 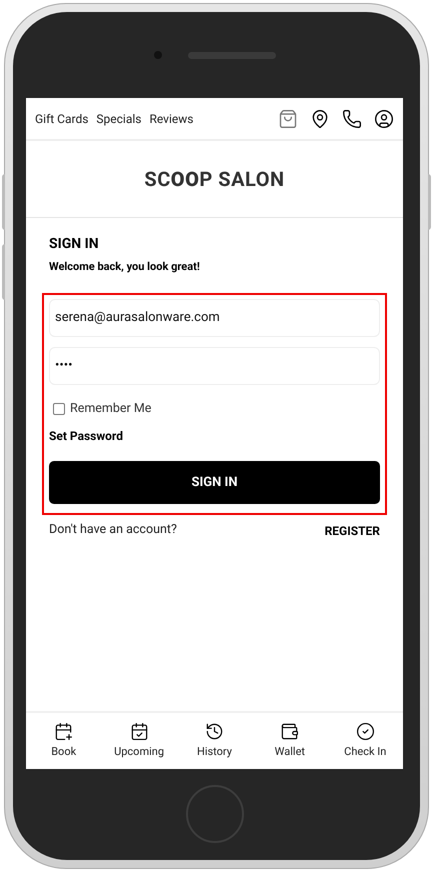 What do you see at coordinates (214, 179) in the screenshot?
I see `salon-logo: SCOOP SALON` at bounding box center [214, 179].